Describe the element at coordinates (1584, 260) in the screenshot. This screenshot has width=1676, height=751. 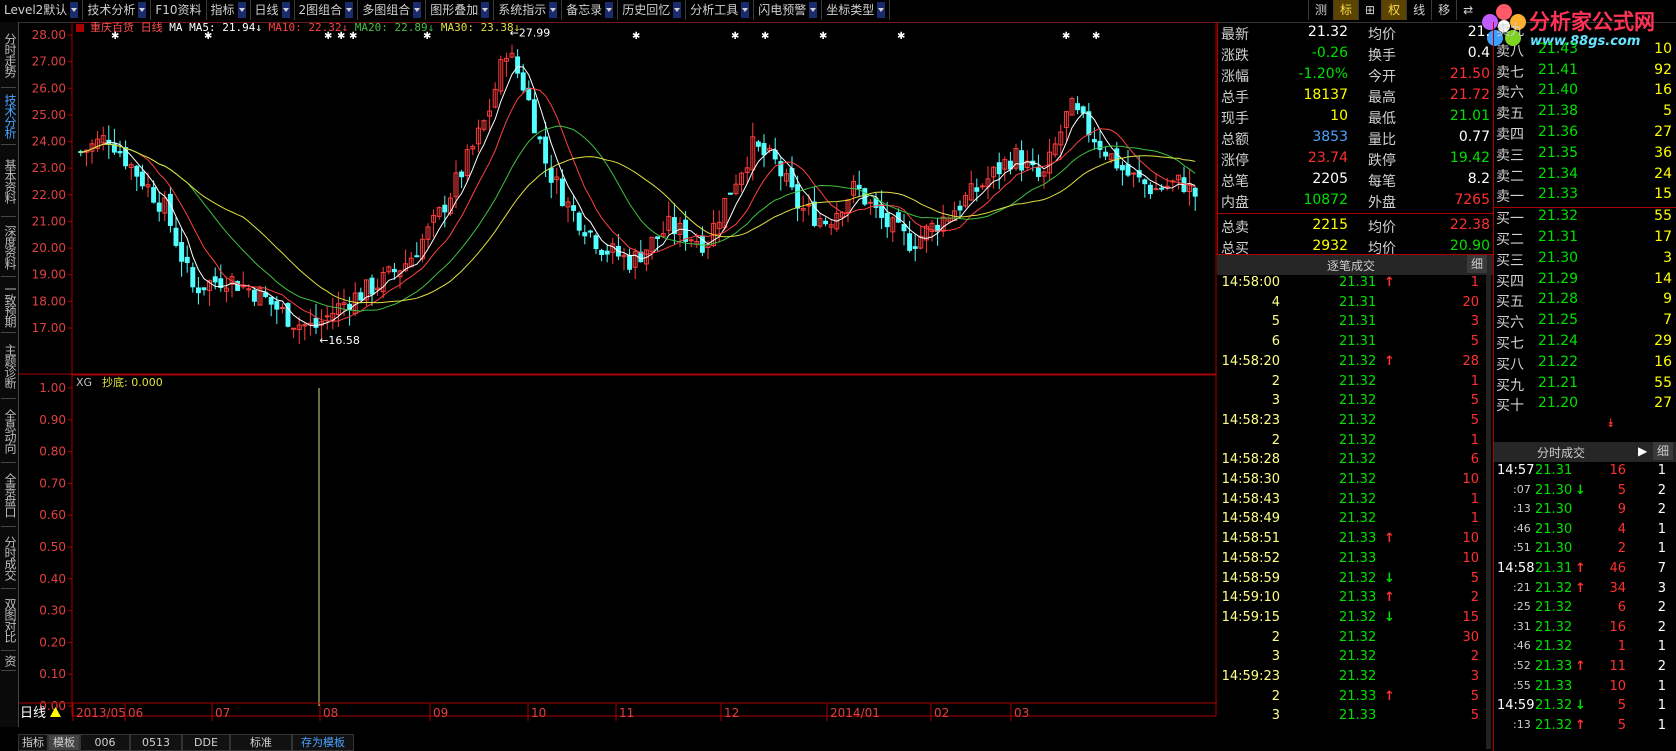
I see `order-row: 买三 21.30 3` at that location.